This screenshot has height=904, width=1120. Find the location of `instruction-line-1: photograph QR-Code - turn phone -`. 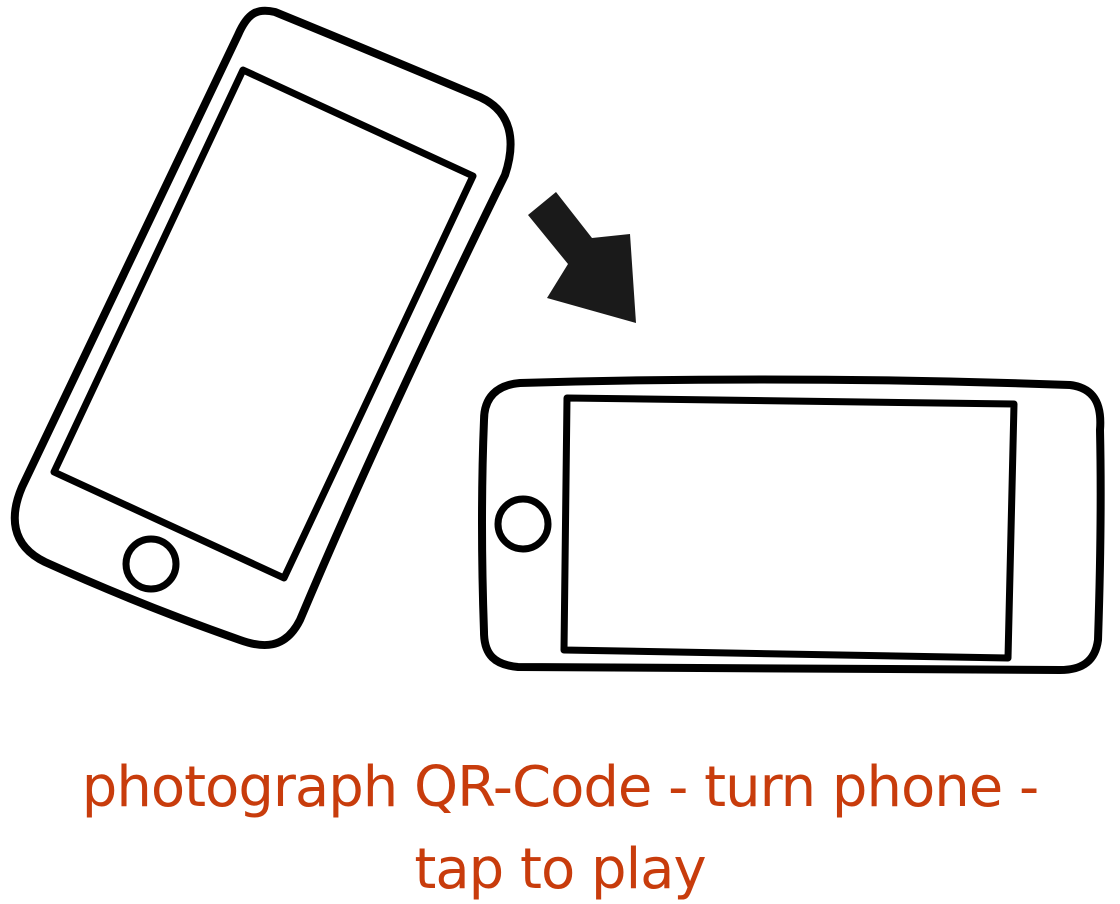

instruction-line-1: photograph QR-Code - turn phone - is located at coordinates (560, 787).